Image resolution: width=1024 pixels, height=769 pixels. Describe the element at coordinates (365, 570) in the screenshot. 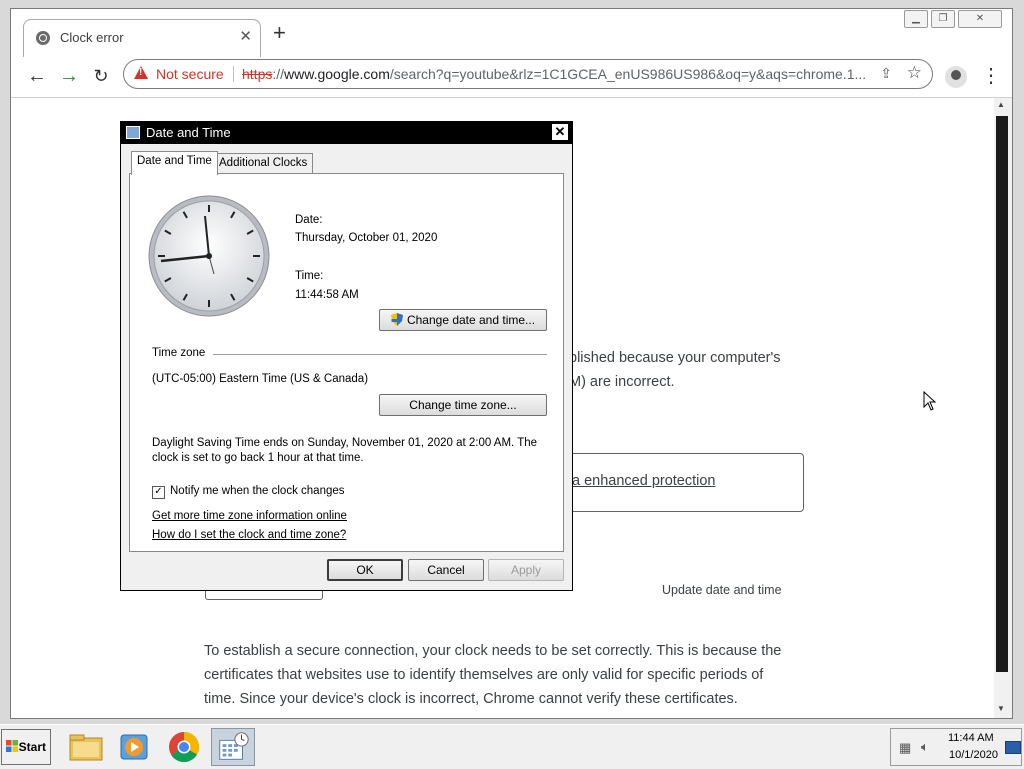

I see `ok-button: OK` at that location.